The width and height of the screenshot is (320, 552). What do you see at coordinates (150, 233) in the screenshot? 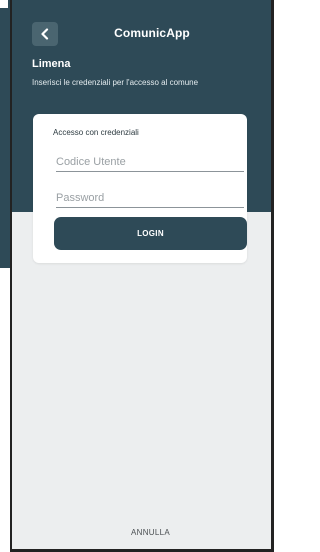
I see `login-button: LOGIN` at bounding box center [150, 233].